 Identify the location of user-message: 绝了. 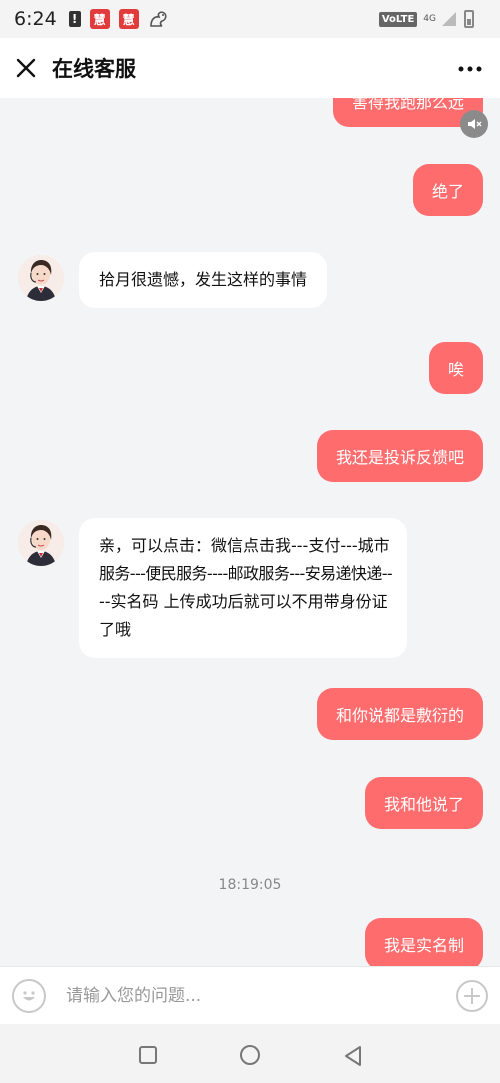
(447, 190).